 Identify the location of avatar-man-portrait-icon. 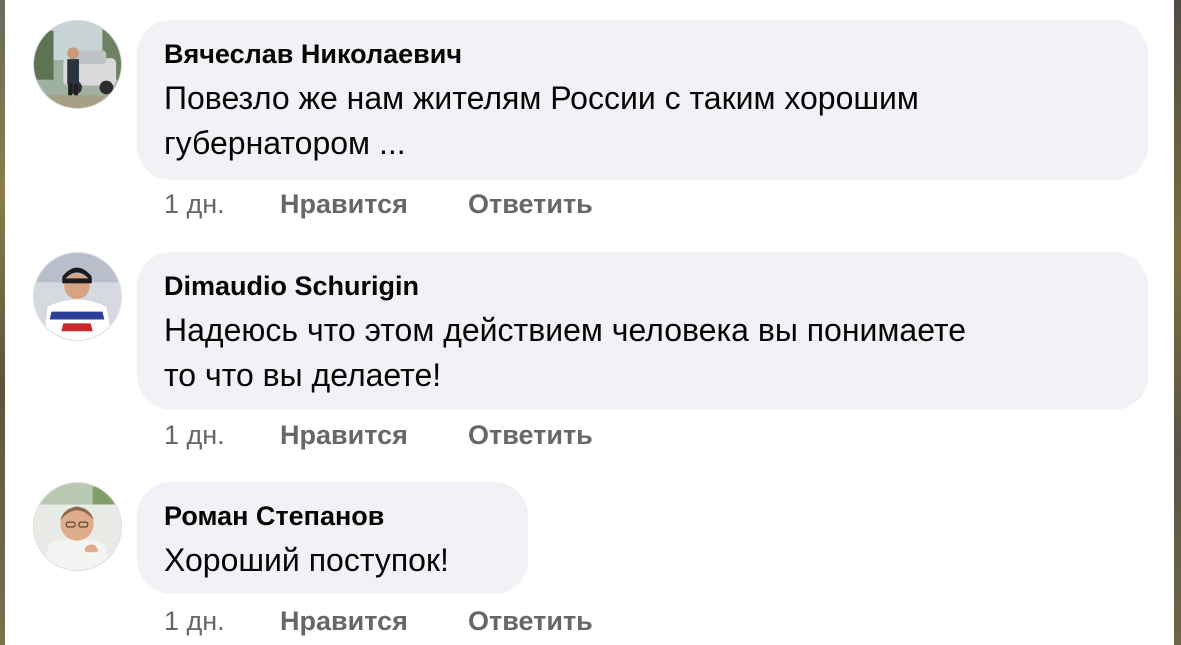
(77, 526).